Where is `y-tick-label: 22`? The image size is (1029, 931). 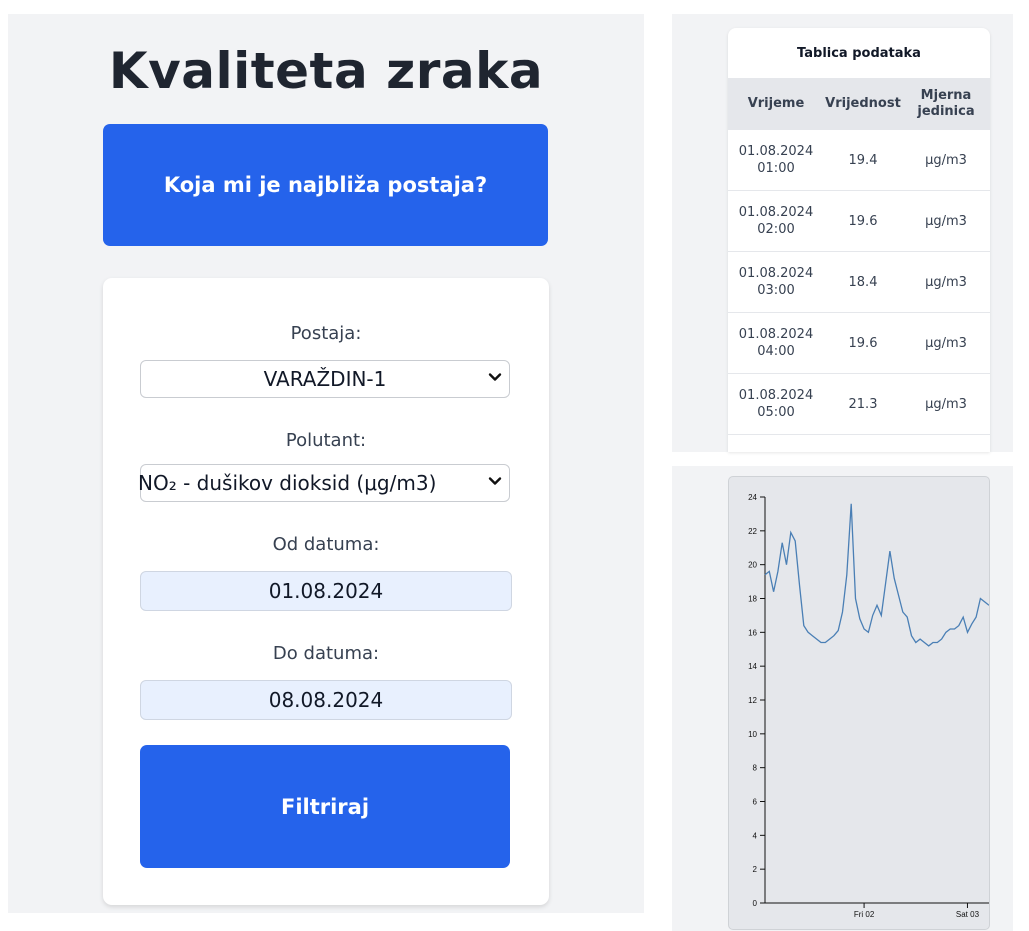 y-tick-label: 22 is located at coordinates (752, 531).